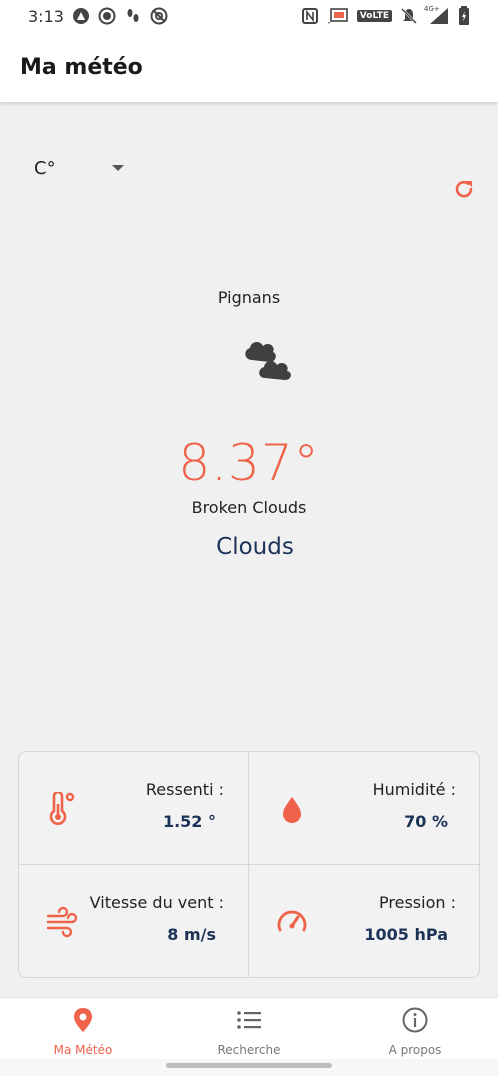 This screenshot has width=498, height=1076. I want to click on city-name: Pignans, so click(249, 297).